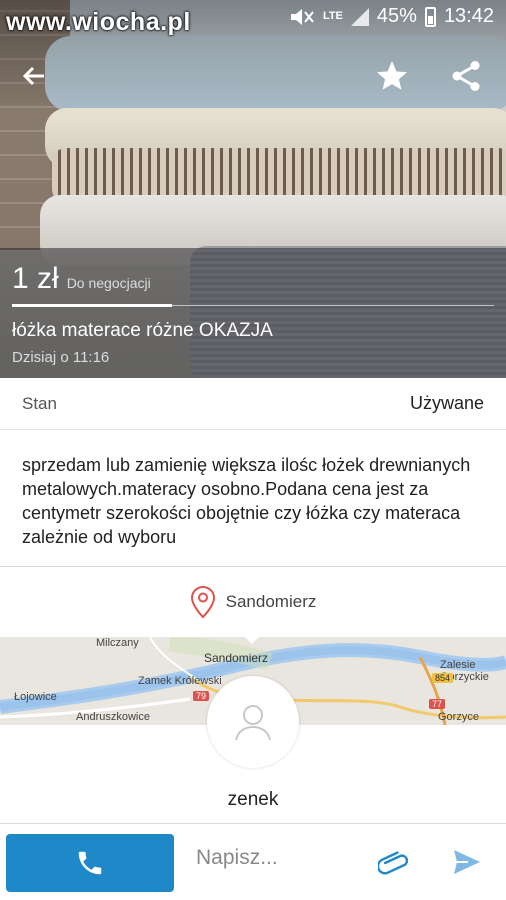  What do you see at coordinates (468, 16) in the screenshot?
I see `clock: 13:42` at bounding box center [468, 16].